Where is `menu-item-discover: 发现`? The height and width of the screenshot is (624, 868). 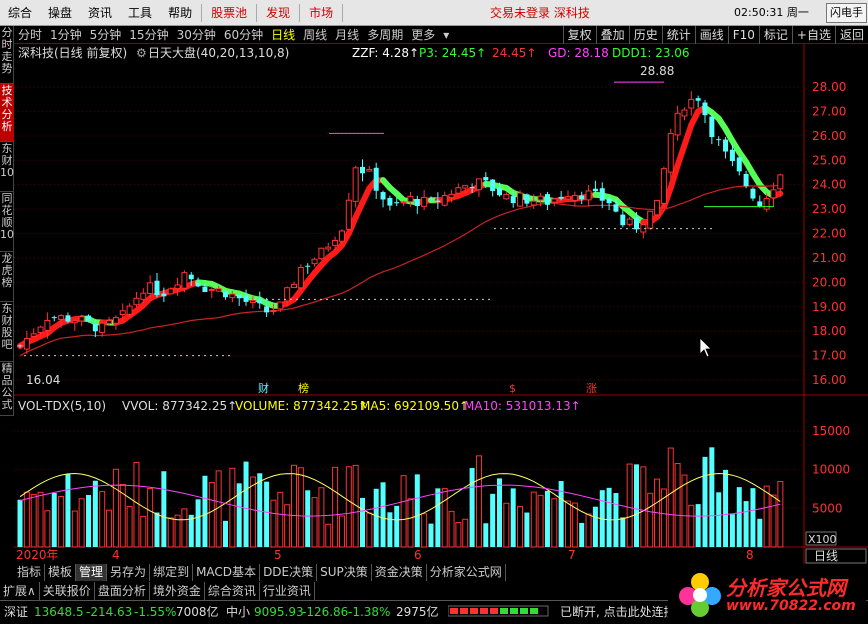
menu-item-discover: 发现 is located at coordinates (278, 13).